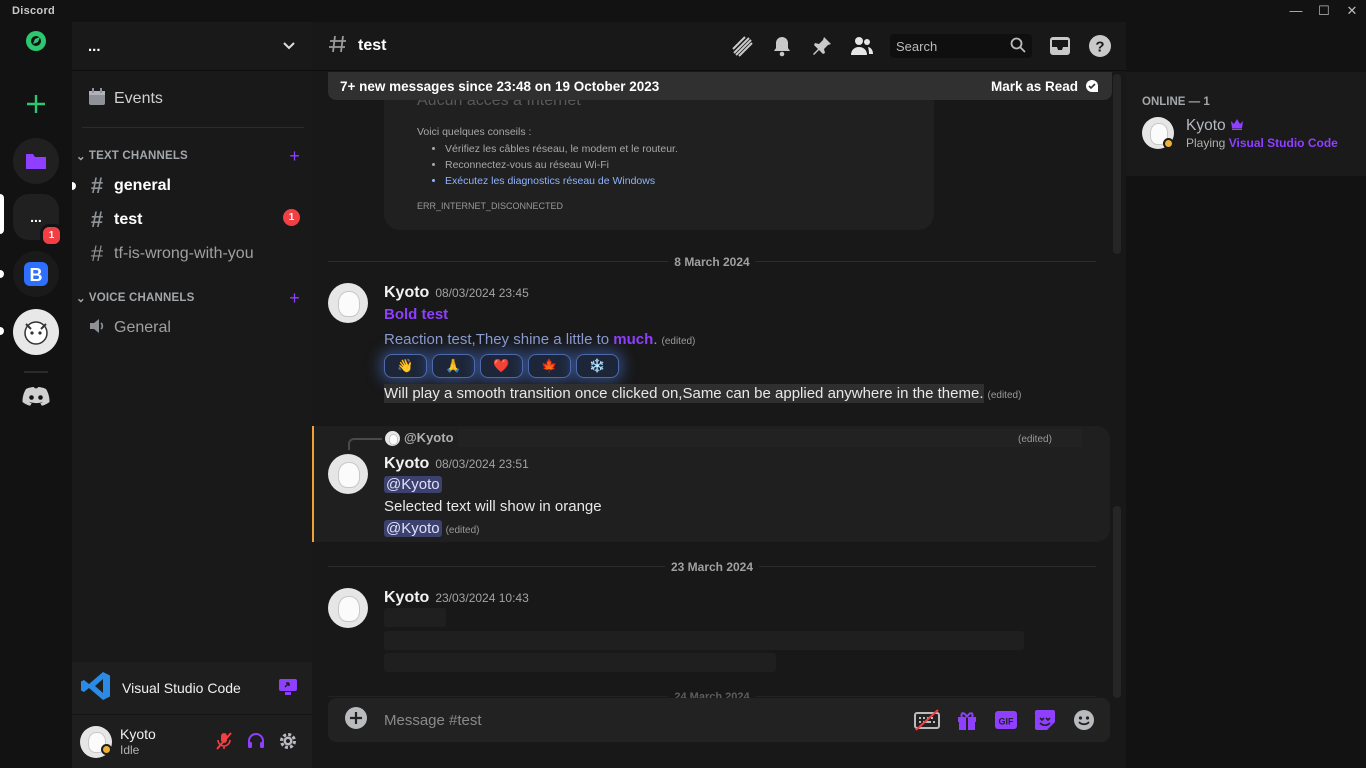 Image resolution: width=1366 pixels, height=768 pixels. Describe the element at coordinates (338, 46) in the screenshot. I see `hash-icon` at that location.